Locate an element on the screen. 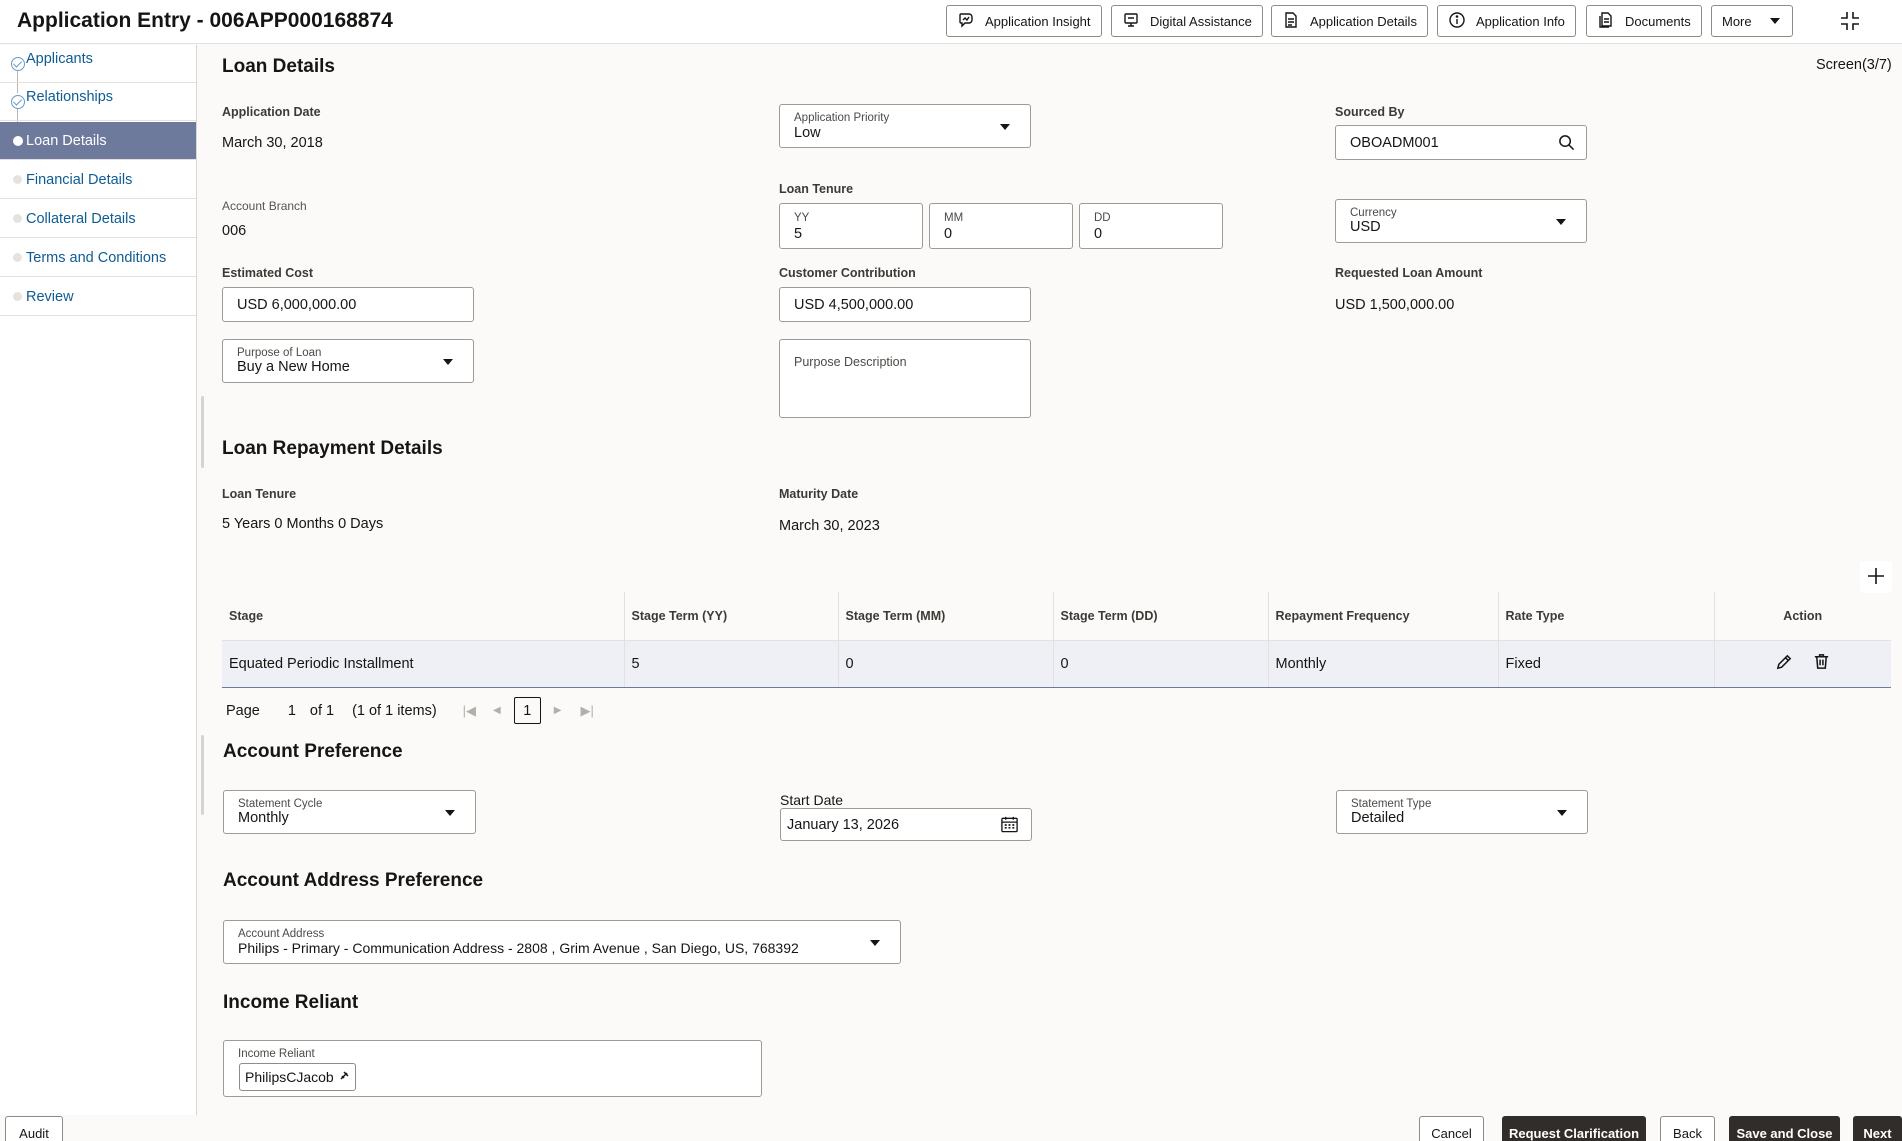  documents-button: Documents is located at coordinates (1644, 21).